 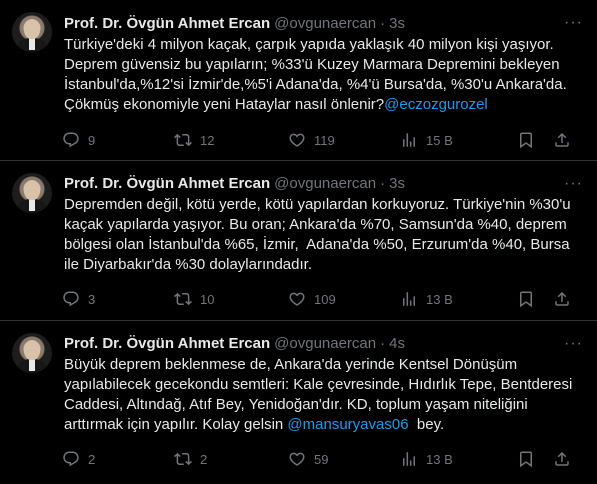 What do you see at coordinates (397, 343) in the screenshot?
I see `timestamp: 4s` at bounding box center [397, 343].